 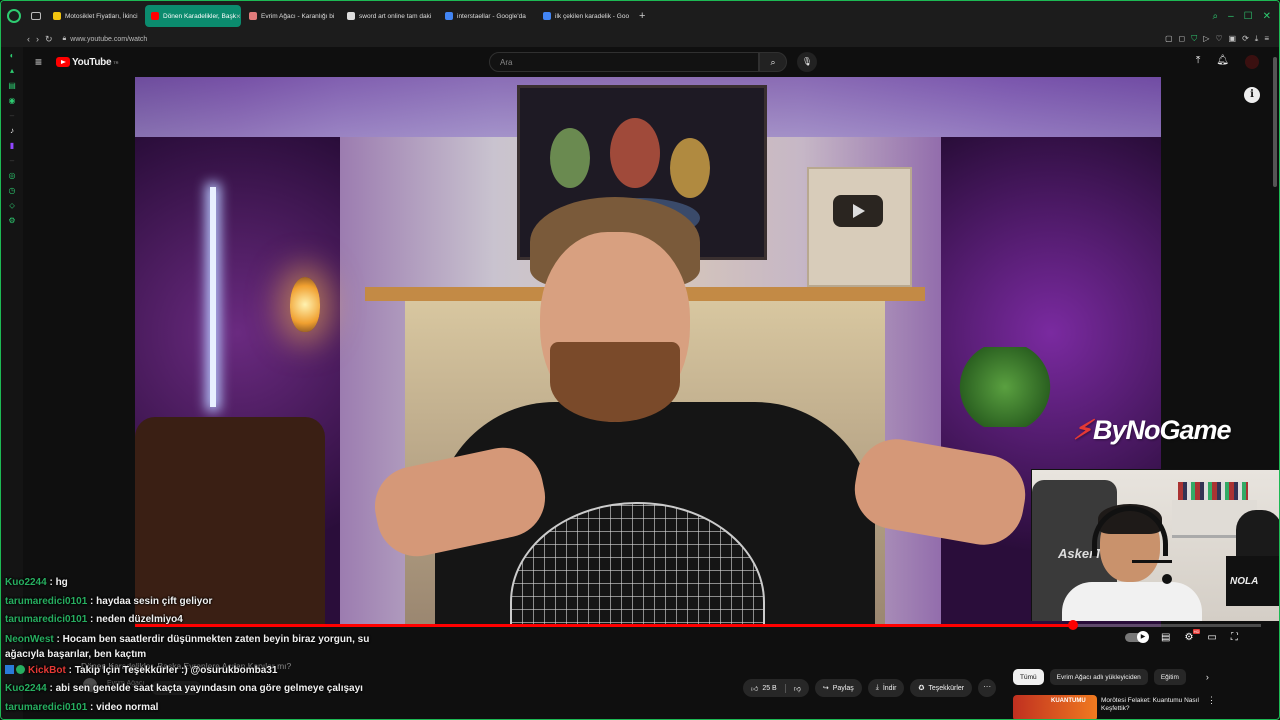 What do you see at coordinates (987, 688) in the screenshot?
I see `more-actions-button: ···` at bounding box center [987, 688].